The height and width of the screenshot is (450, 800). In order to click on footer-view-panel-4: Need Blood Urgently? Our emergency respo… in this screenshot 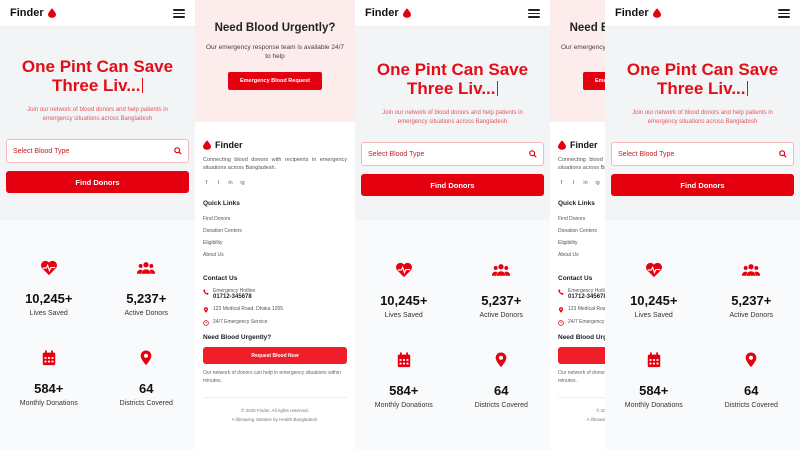, I will do `click(577, 225)`.